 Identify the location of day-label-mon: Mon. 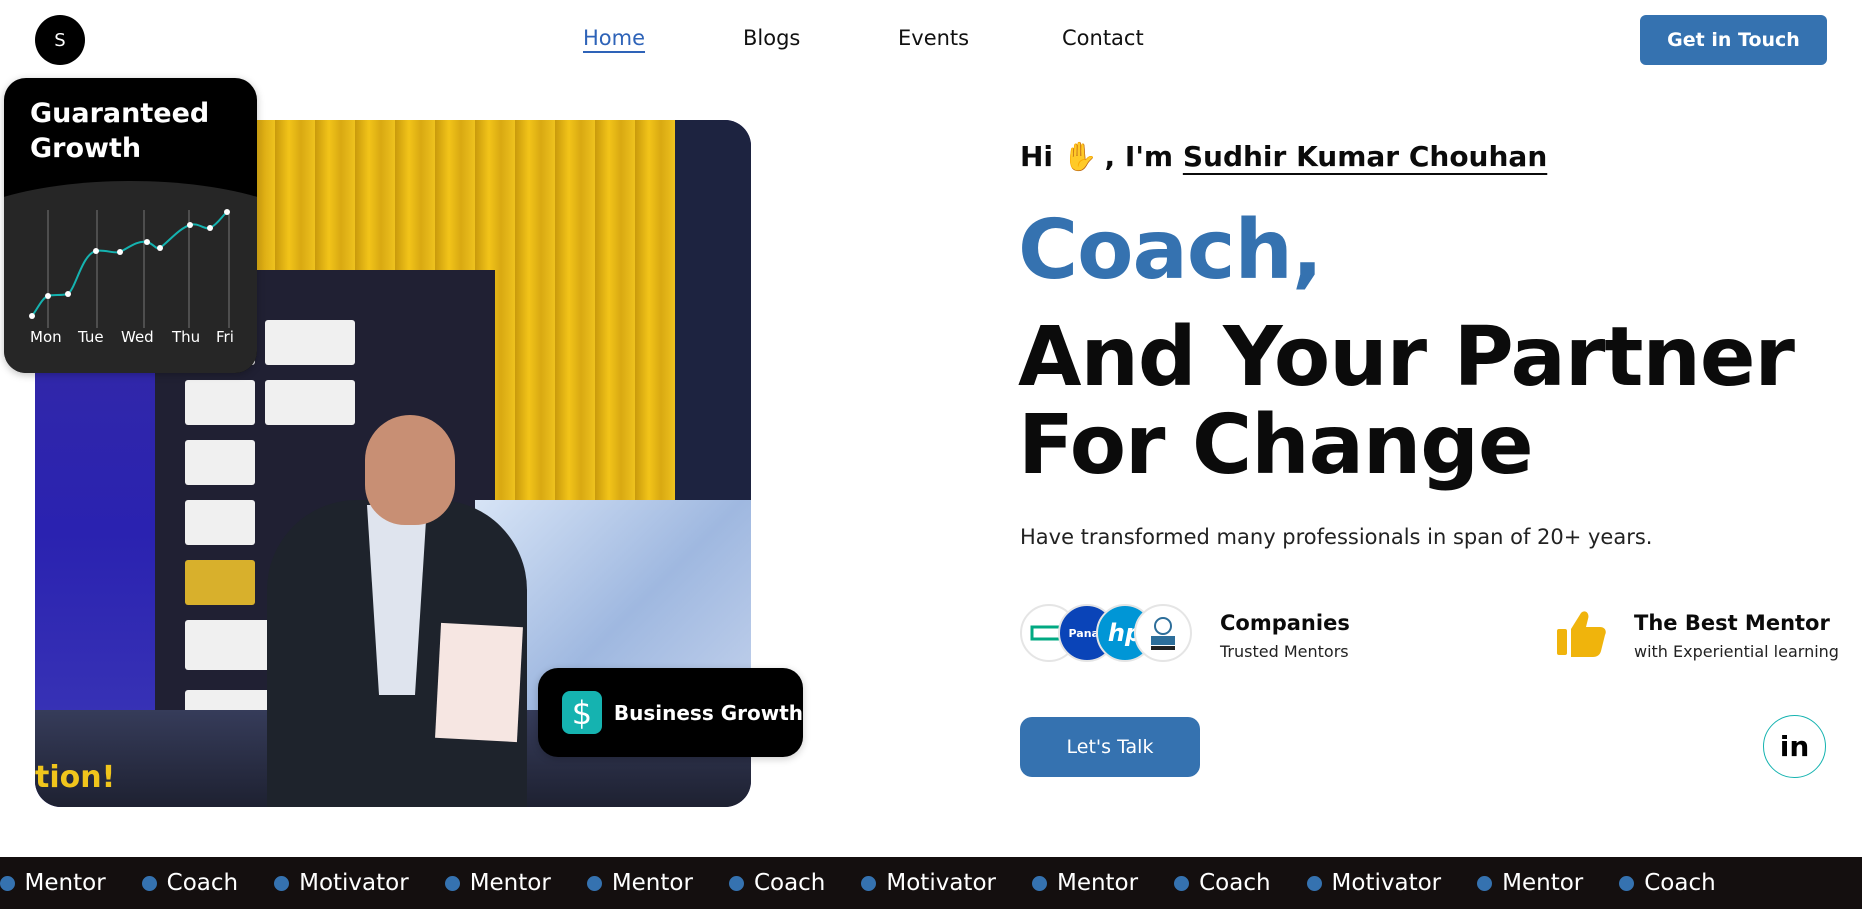
(46, 337).